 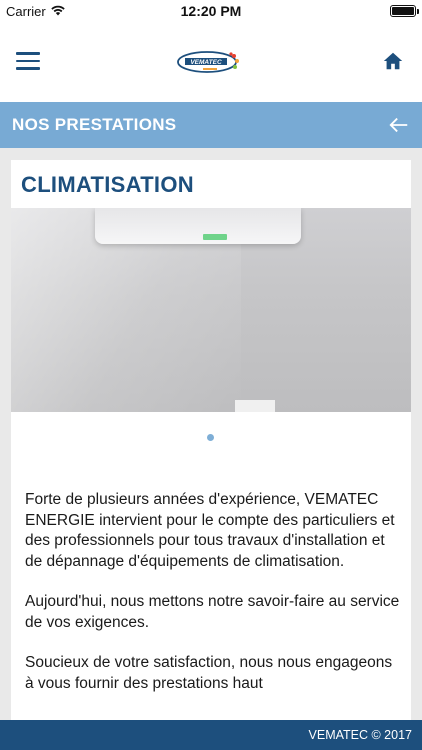 I want to click on top-nav-bar: VEMATEC, so click(x=211, y=62).